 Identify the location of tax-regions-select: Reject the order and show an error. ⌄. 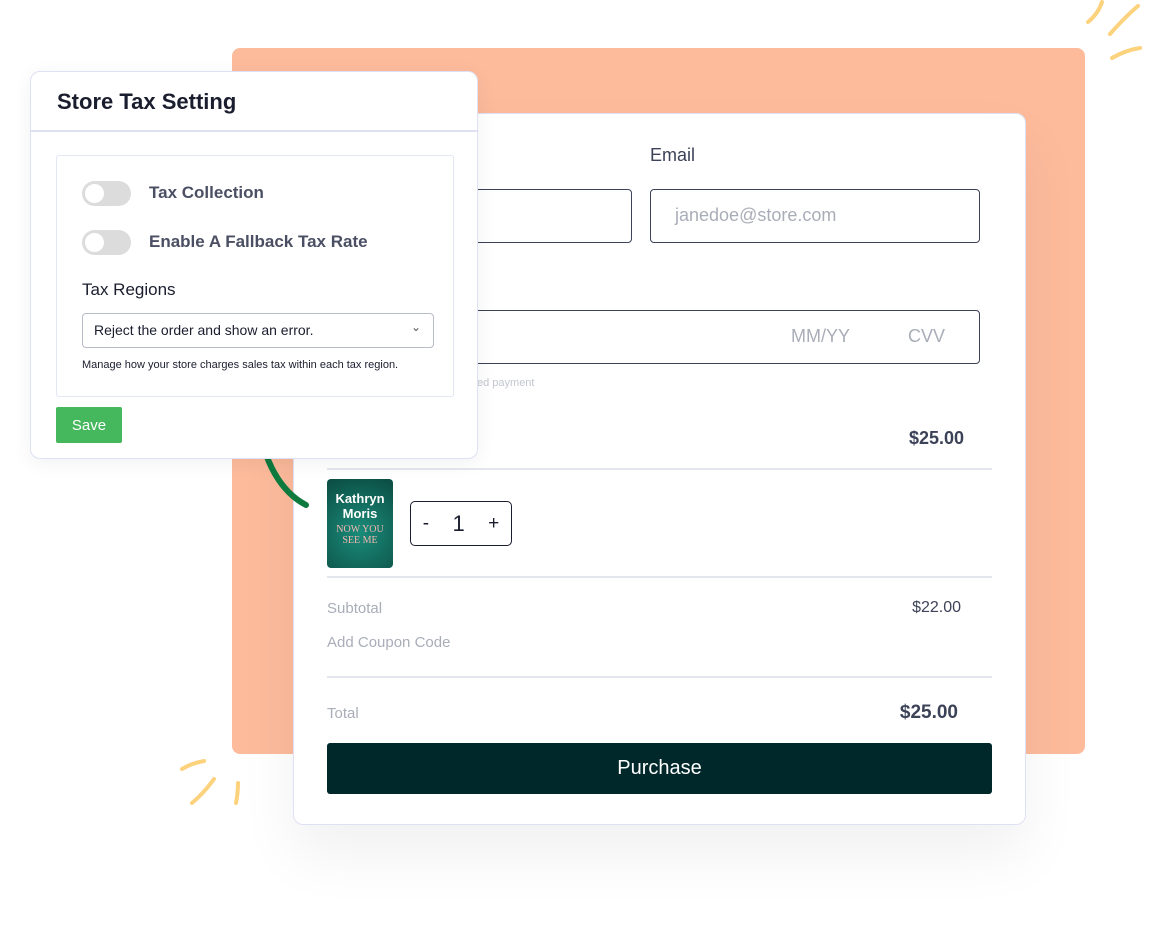
(258, 330).